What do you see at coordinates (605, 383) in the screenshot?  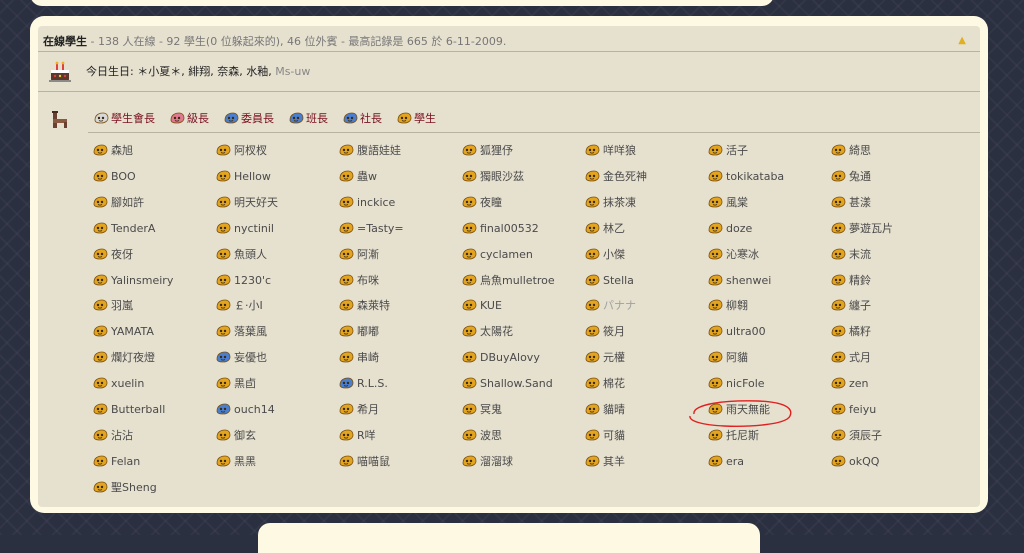 I see `online-user: 棉花` at bounding box center [605, 383].